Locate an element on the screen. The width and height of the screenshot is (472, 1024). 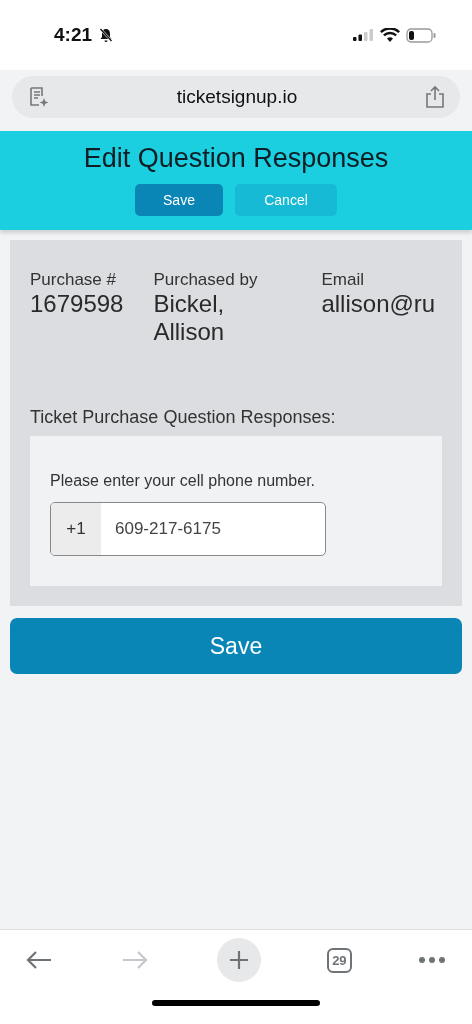
back-arrow-icon is located at coordinates (39, 960).